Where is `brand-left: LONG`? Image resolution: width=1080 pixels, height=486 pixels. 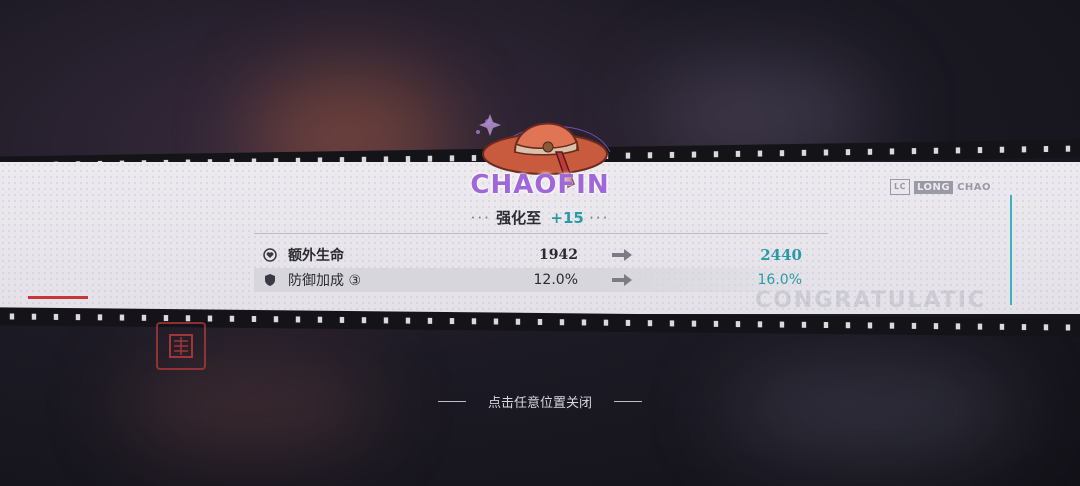
brand-left: LONG is located at coordinates (934, 187).